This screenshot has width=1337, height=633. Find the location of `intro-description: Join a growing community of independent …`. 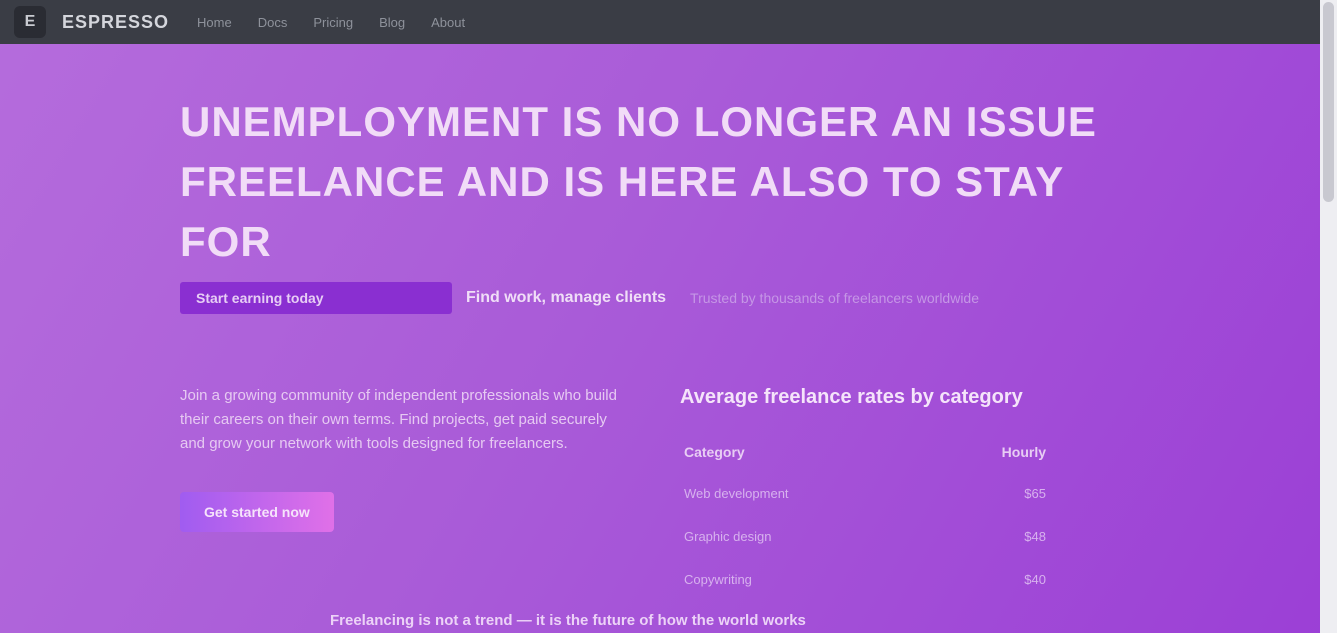

intro-description: Join a growing community of independent … is located at coordinates (398, 419).